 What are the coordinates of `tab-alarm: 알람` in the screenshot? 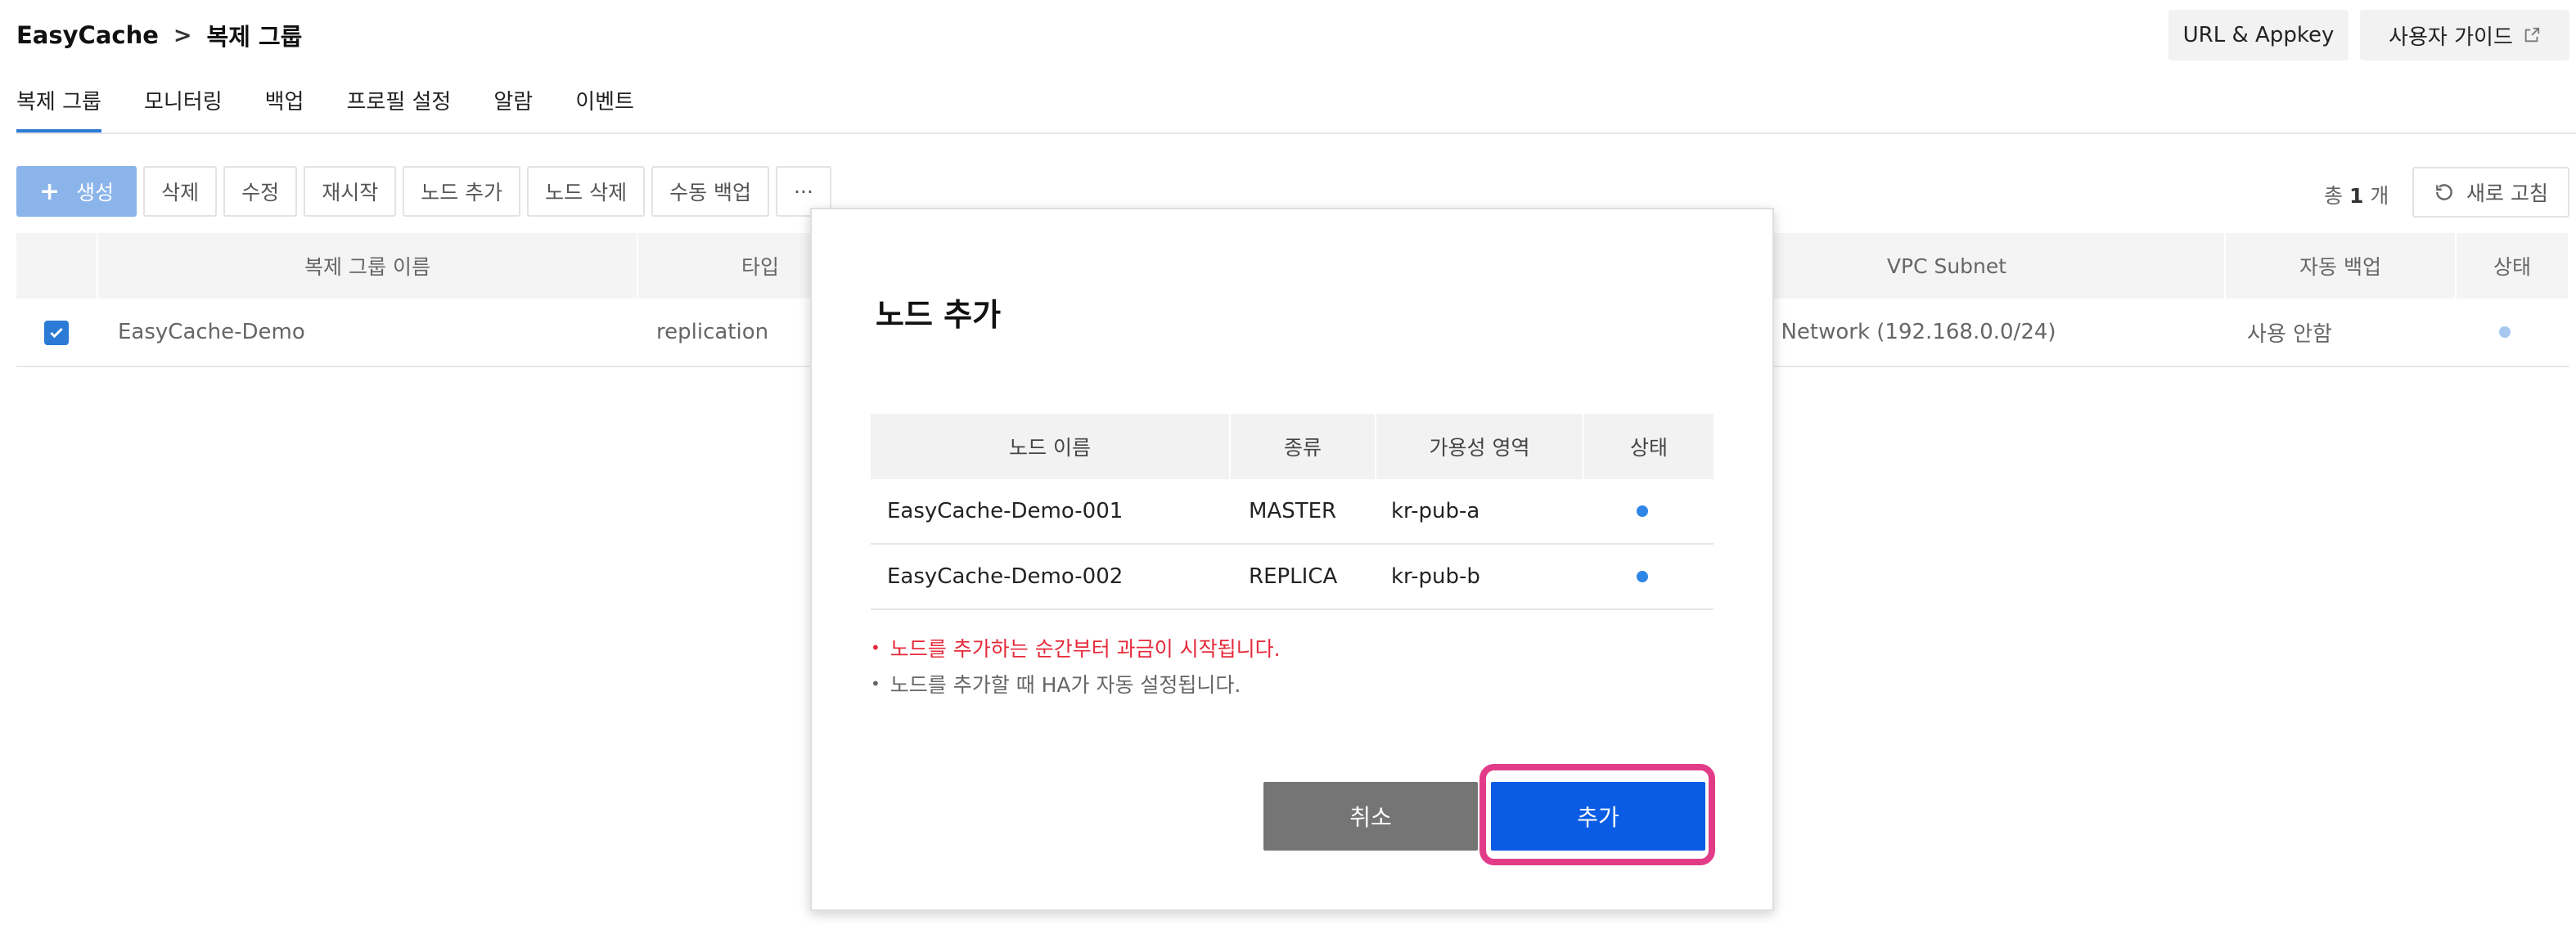 It's located at (513, 107).